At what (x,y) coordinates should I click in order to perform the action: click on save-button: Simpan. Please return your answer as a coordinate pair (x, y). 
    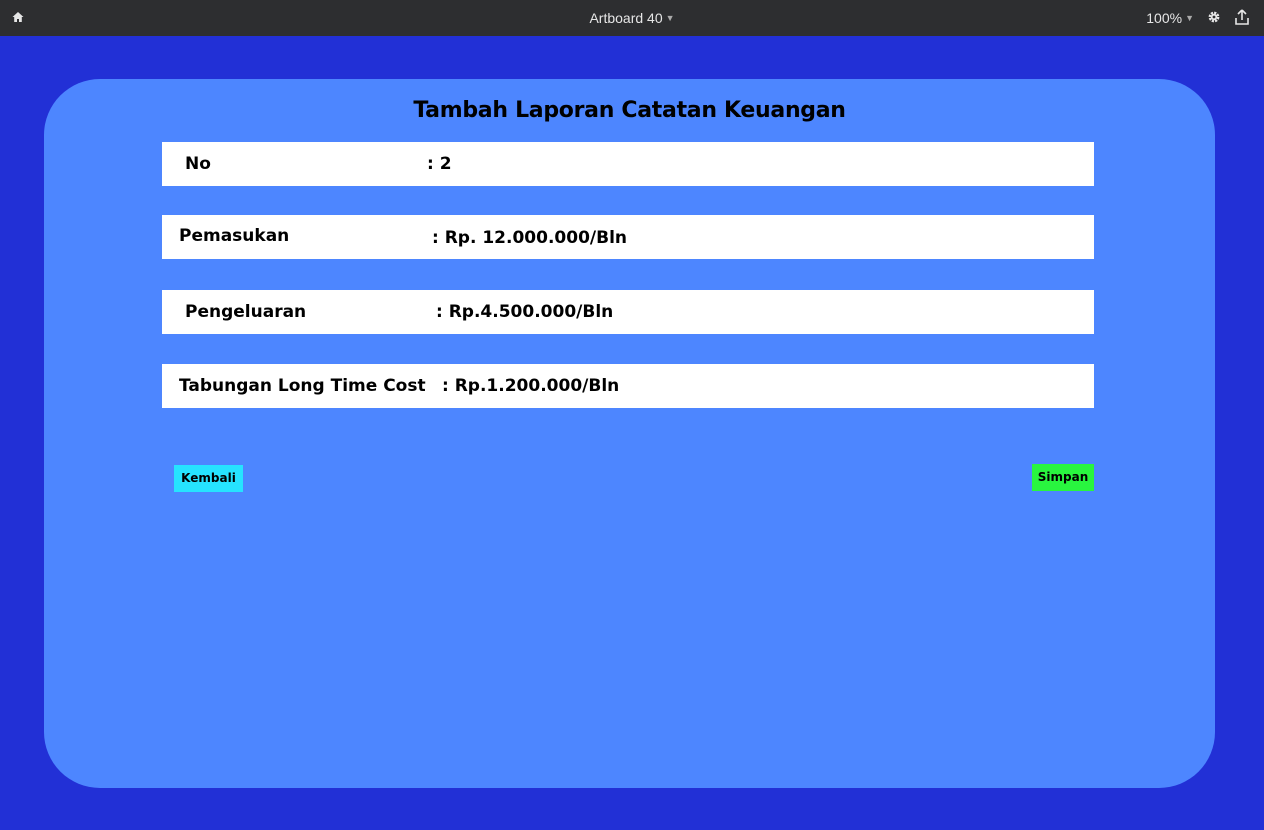
    Looking at the image, I should click on (1063, 477).